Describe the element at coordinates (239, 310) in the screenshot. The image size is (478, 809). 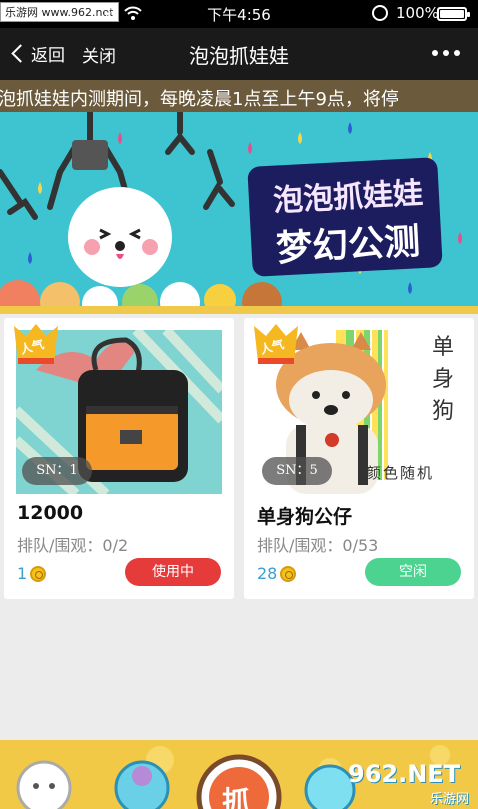
I see `banner-divider` at that location.